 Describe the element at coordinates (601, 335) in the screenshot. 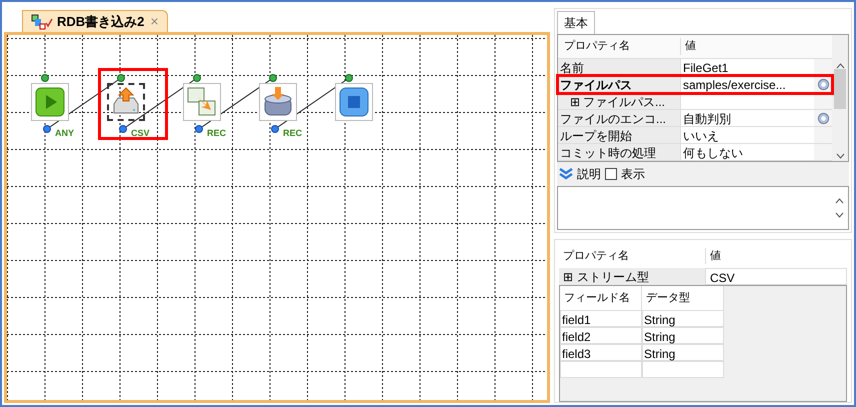

I see `table-cell: field2` at that location.